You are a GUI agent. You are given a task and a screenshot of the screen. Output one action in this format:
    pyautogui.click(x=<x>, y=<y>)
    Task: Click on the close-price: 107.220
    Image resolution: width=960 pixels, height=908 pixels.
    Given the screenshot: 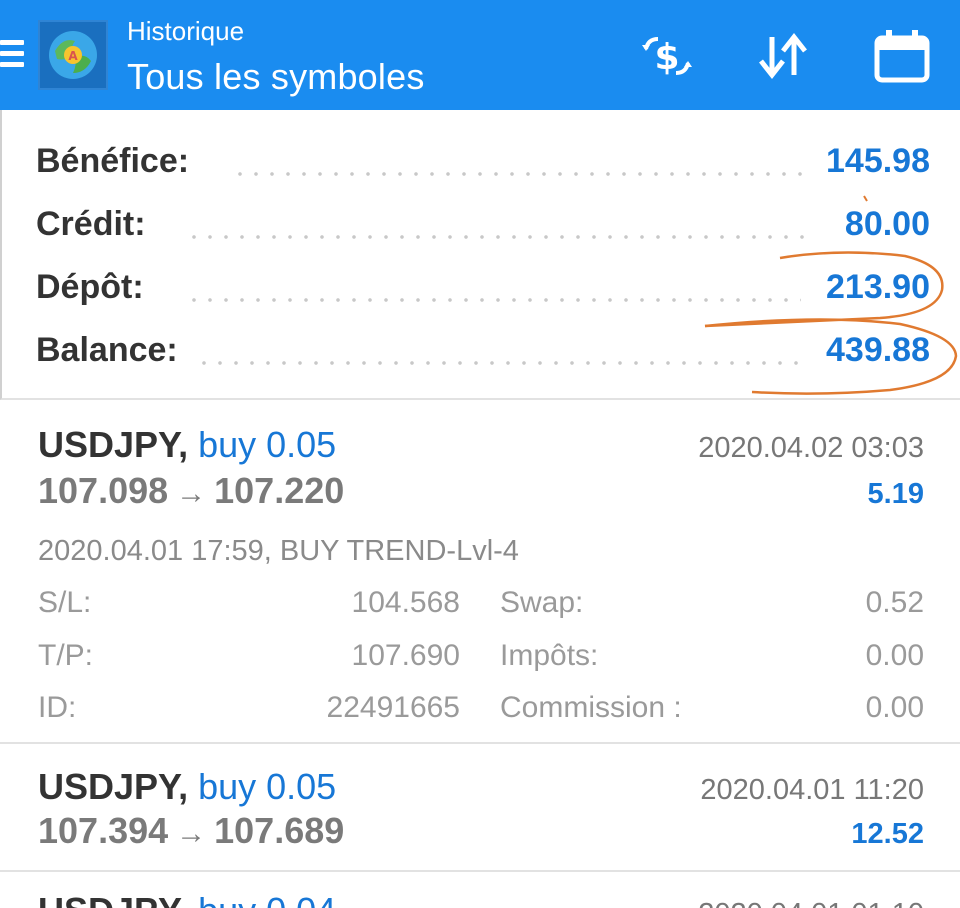 What is the action you would take?
    pyautogui.click(x=279, y=490)
    